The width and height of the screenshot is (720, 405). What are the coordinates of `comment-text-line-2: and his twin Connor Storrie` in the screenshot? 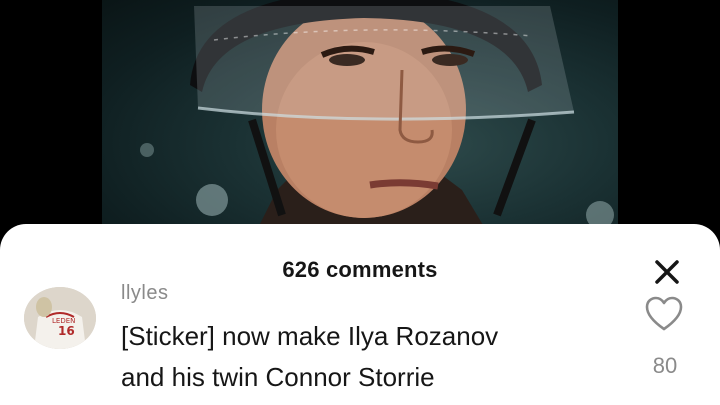 It's located at (278, 377).